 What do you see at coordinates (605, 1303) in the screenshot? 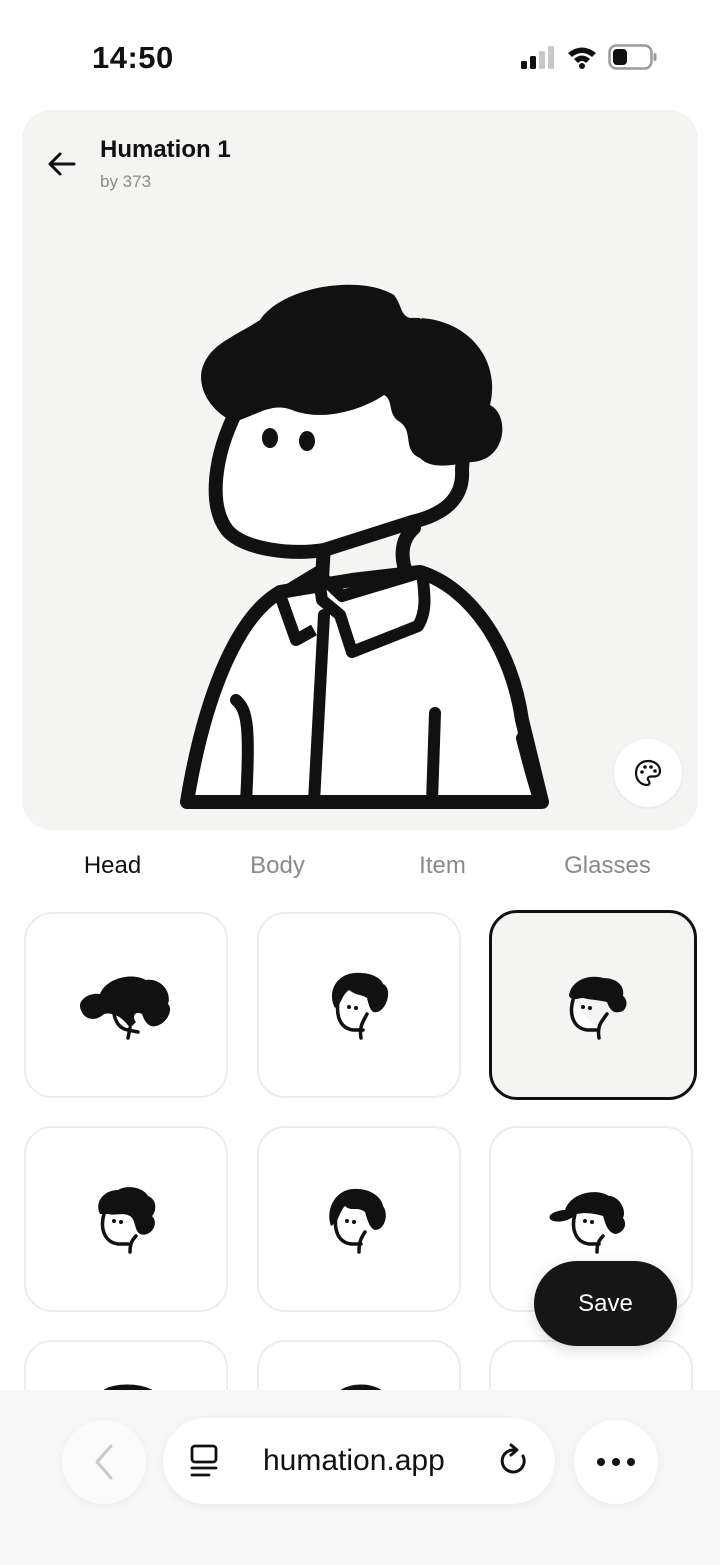
I see `save-button: Save` at bounding box center [605, 1303].